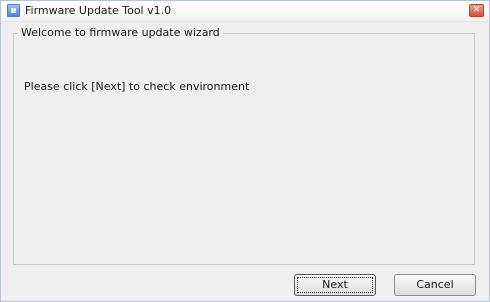  I want to click on cancel-button-label: Cancel, so click(435, 284).